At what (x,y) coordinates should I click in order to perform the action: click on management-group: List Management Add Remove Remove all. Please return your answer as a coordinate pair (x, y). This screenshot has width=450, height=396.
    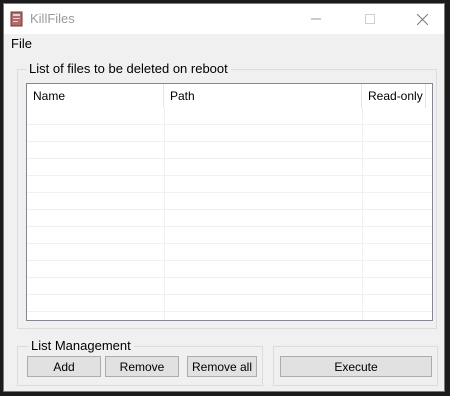
    Looking at the image, I should click on (140, 362).